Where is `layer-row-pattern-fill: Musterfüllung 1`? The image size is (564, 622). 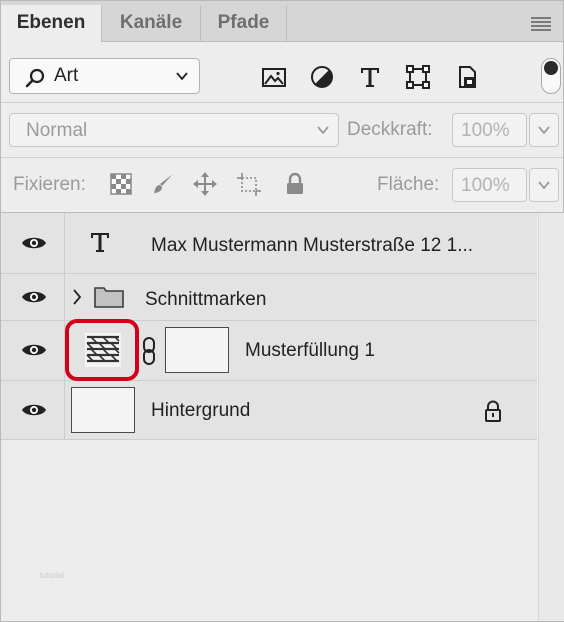
layer-row-pattern-fill: Musterfüllung 1 is located at coordinates (269, 350).